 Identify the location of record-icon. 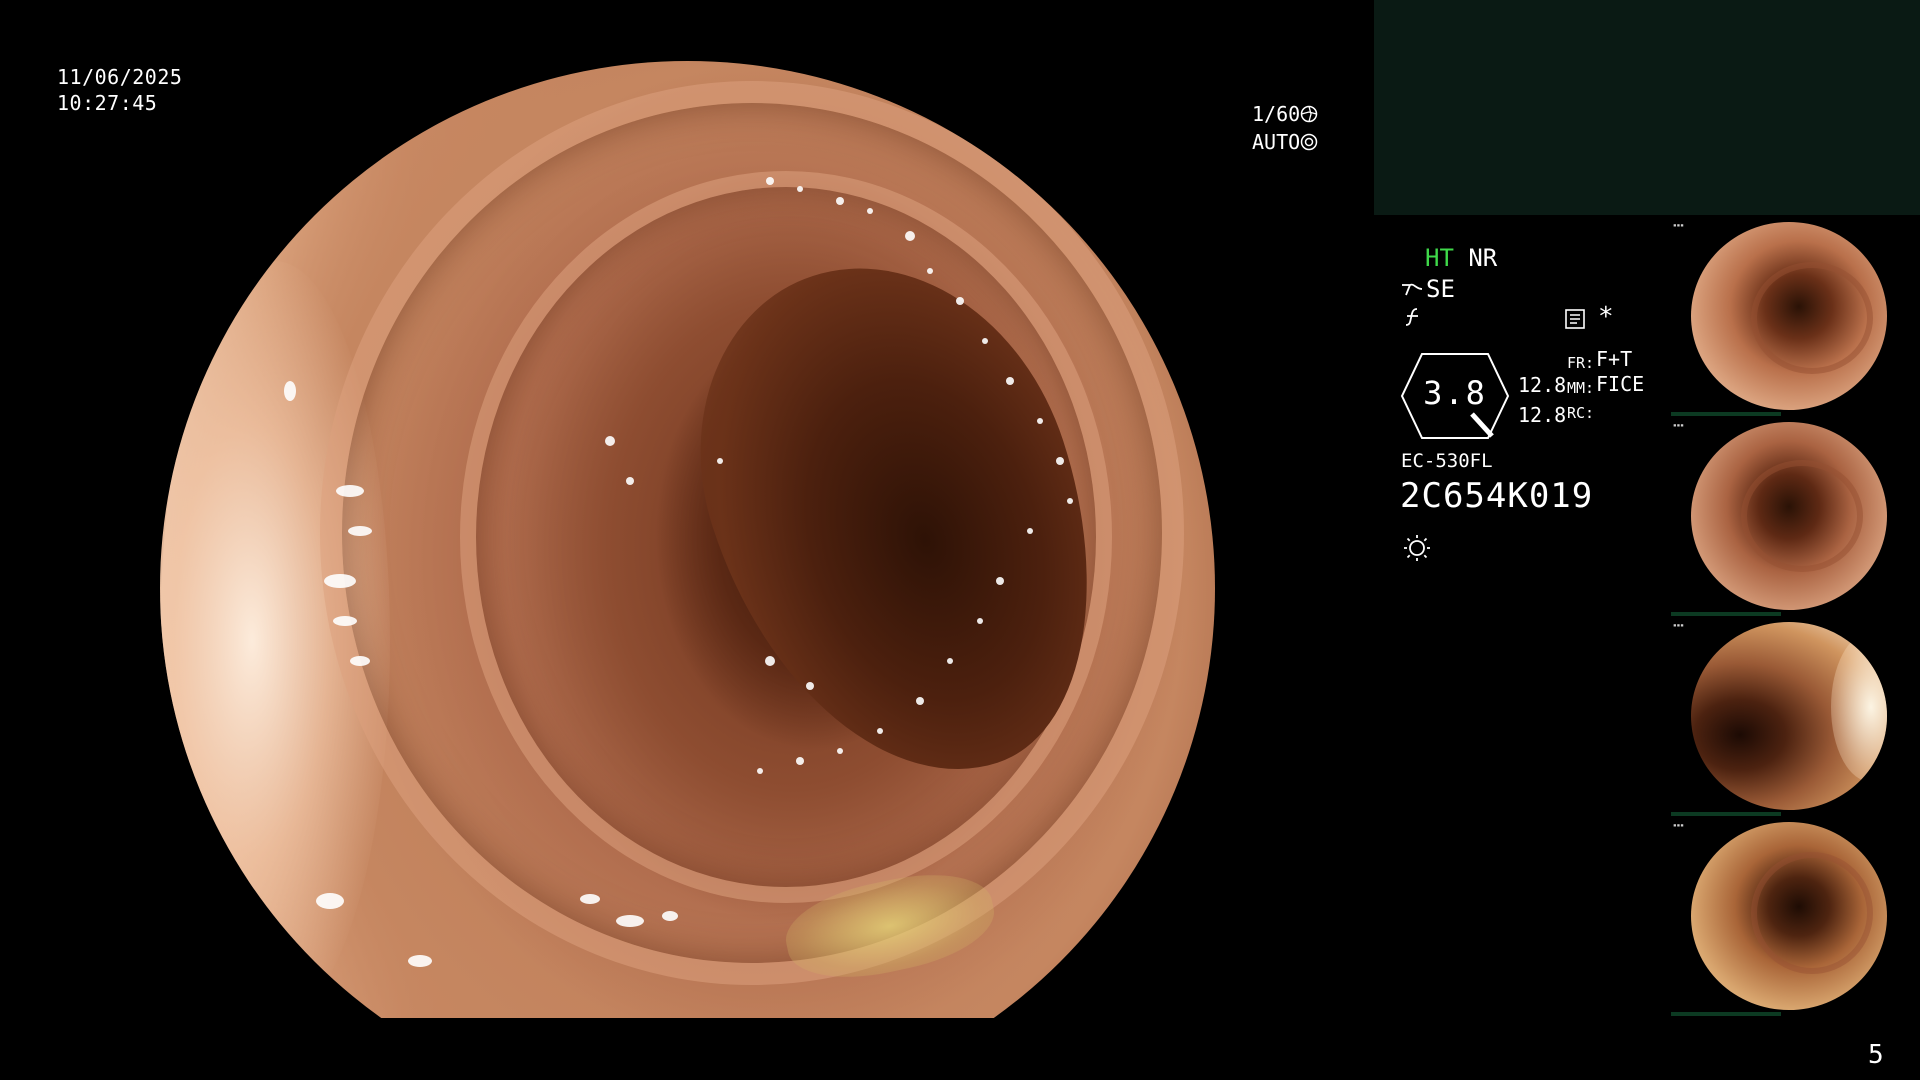
(1575, 321).